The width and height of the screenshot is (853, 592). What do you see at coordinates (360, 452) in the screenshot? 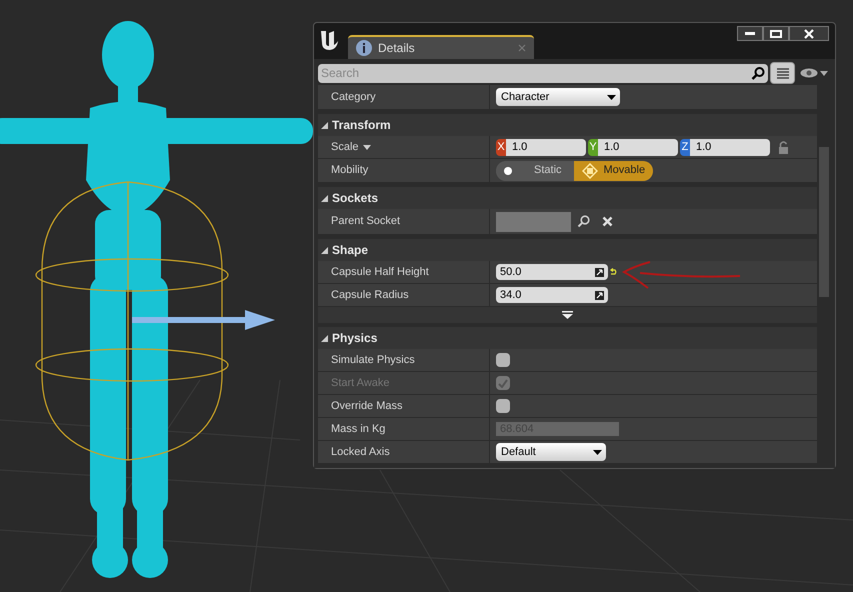
I see `property-label: Locked Axis` at bounding box center [360, 452].